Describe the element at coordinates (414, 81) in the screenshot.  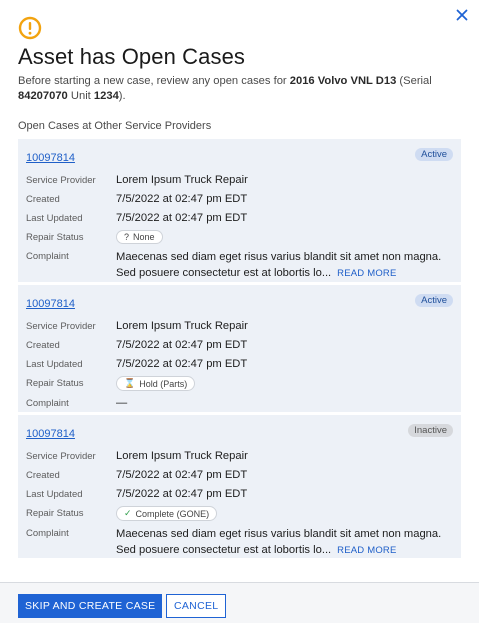
I see `serial-prefix: (Serial` at that location.